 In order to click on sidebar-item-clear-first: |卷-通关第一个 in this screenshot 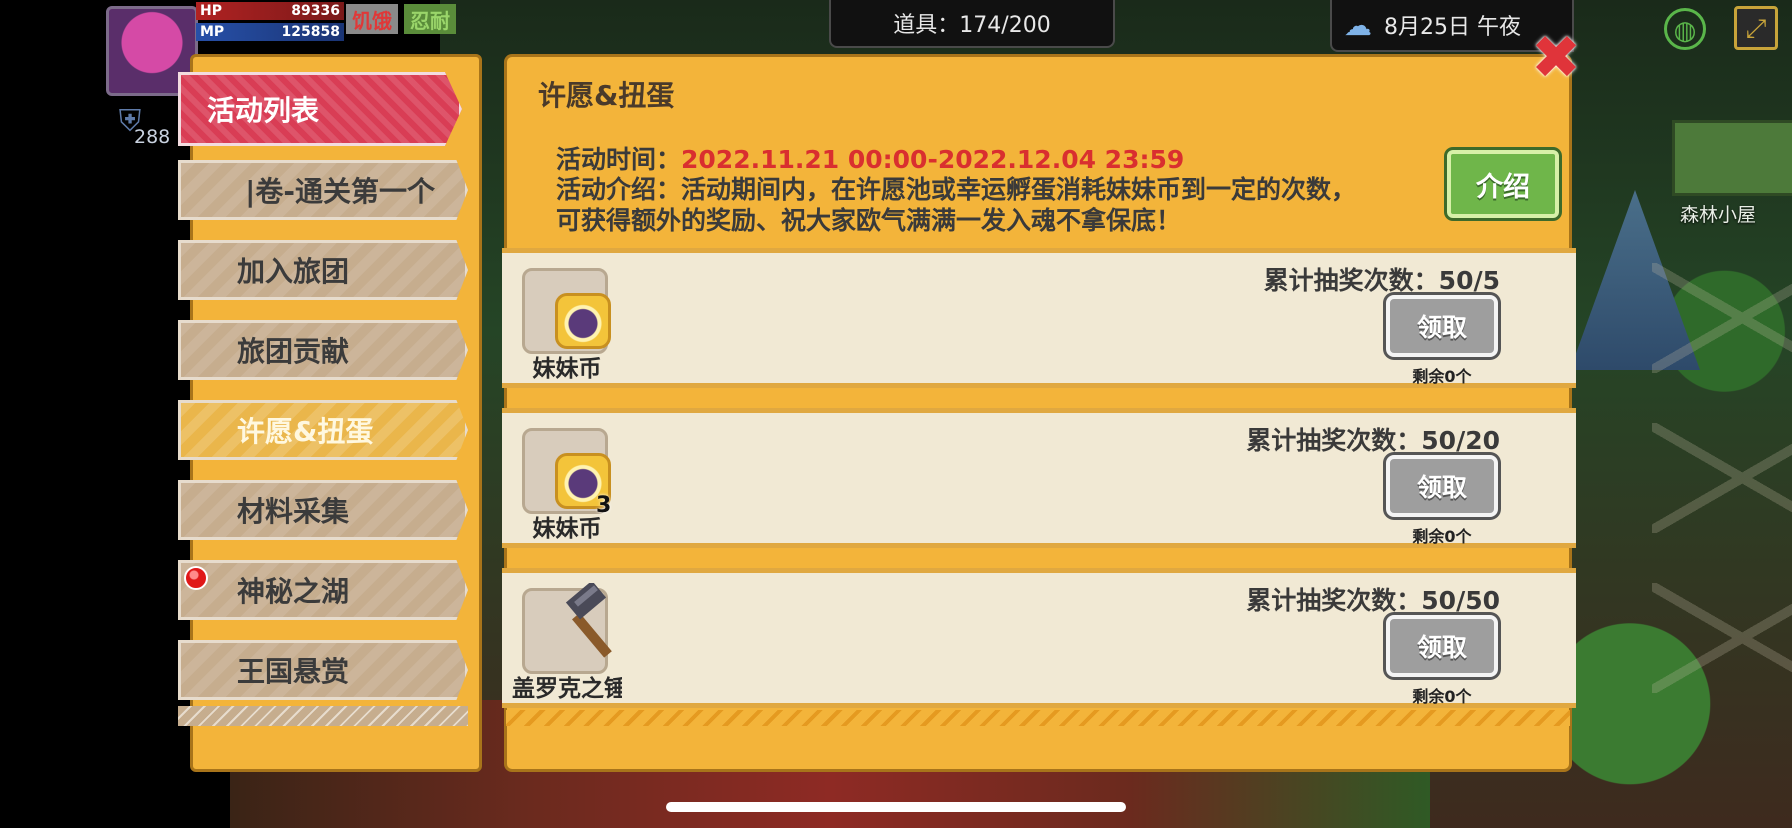, I will do `click(323, 190)`.